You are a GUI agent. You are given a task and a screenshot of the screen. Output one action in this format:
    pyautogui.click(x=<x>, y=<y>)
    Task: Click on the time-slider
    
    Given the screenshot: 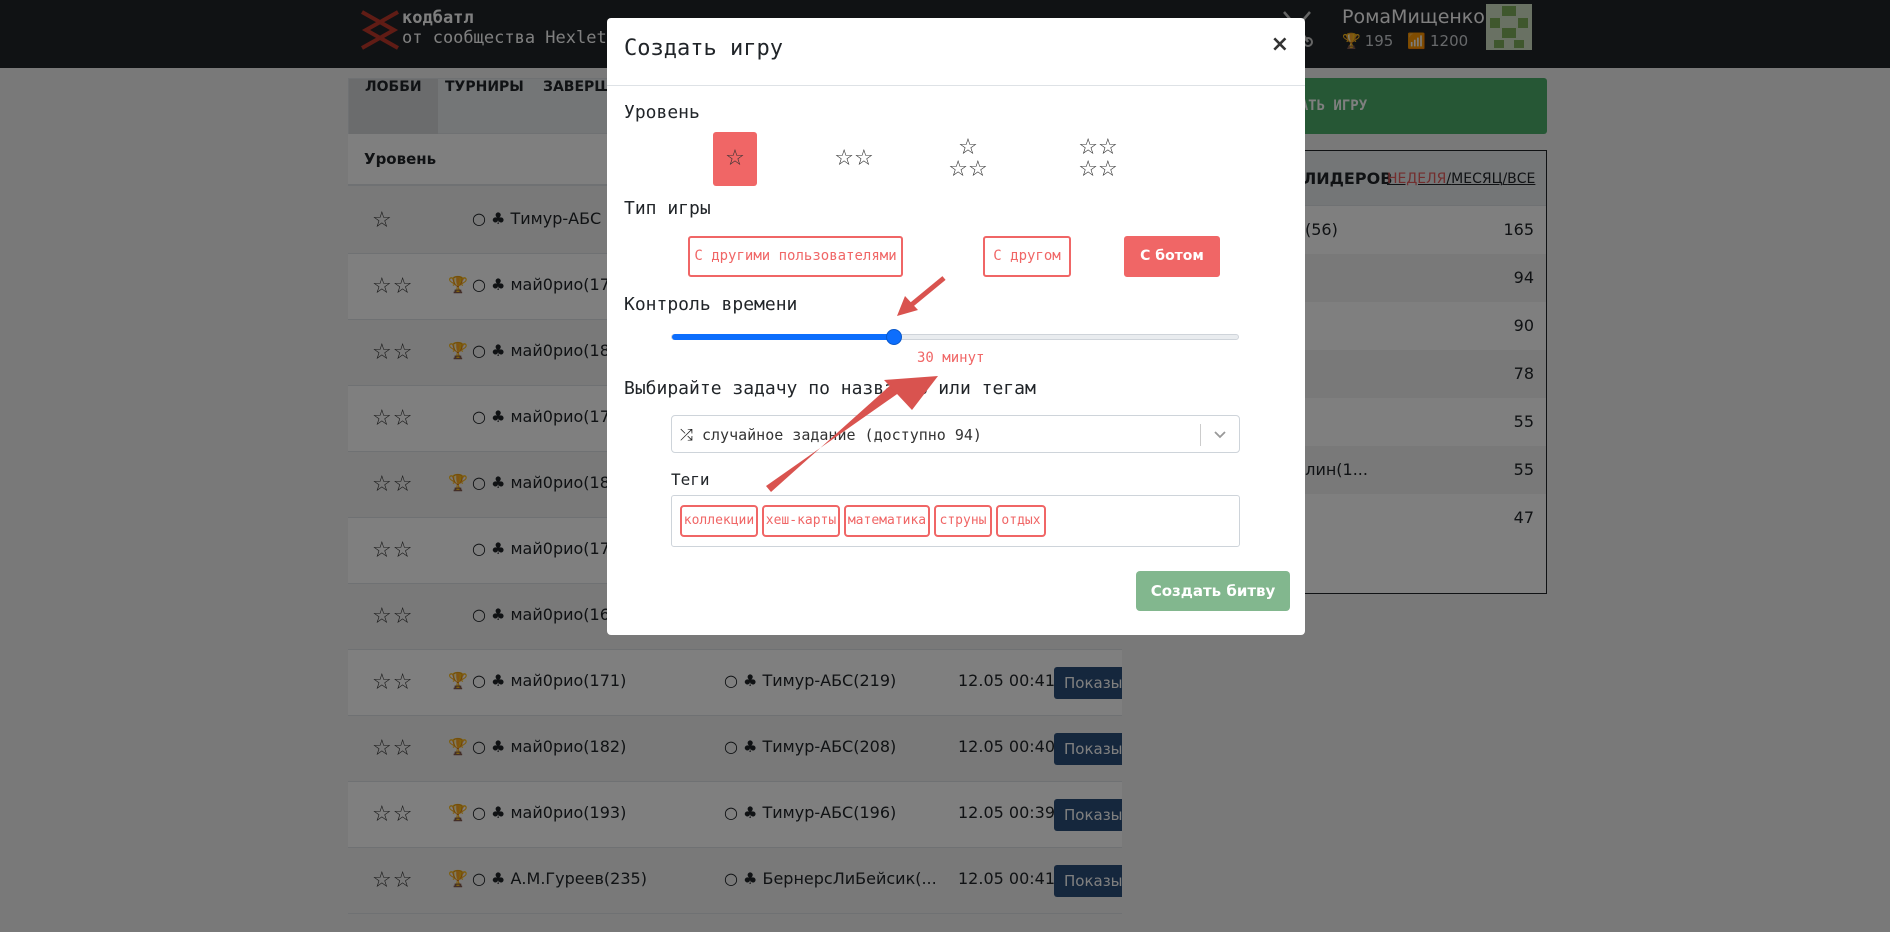 What is the action you would take?
    pyautogui.click(x=955, y=337)
    